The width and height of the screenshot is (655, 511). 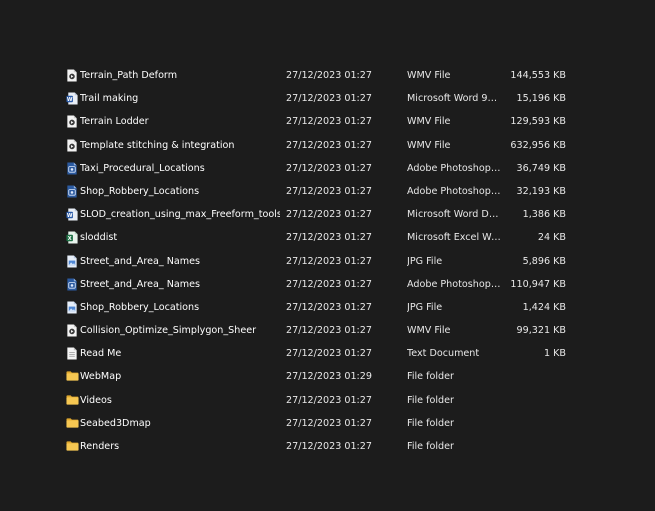 I want to click on file-row: WebMap 27/12/2023 01:29 File folder, so click(x=320, y=376).